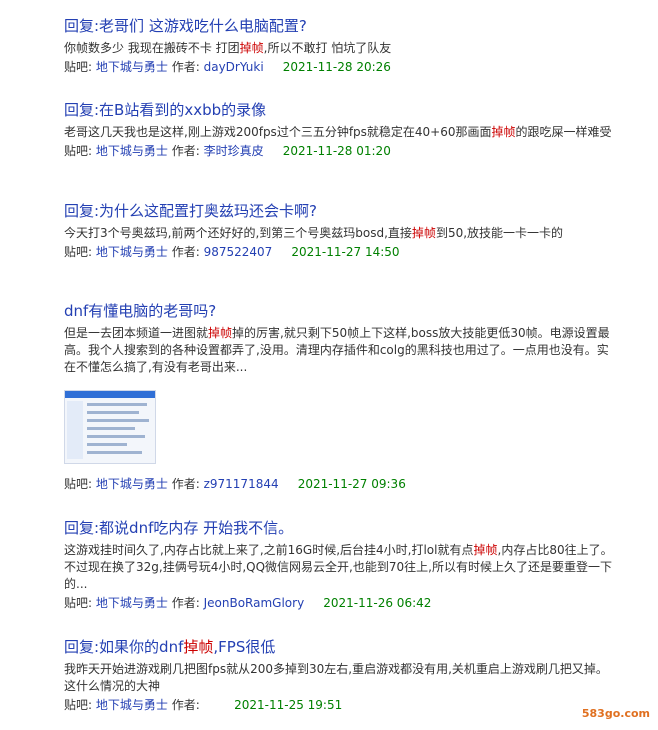 The height and width of the screenshot is (730, 658). I want to click on snippet-text: 你帧数多少 我现在搬砖不卡 打团, so click(152, 48).